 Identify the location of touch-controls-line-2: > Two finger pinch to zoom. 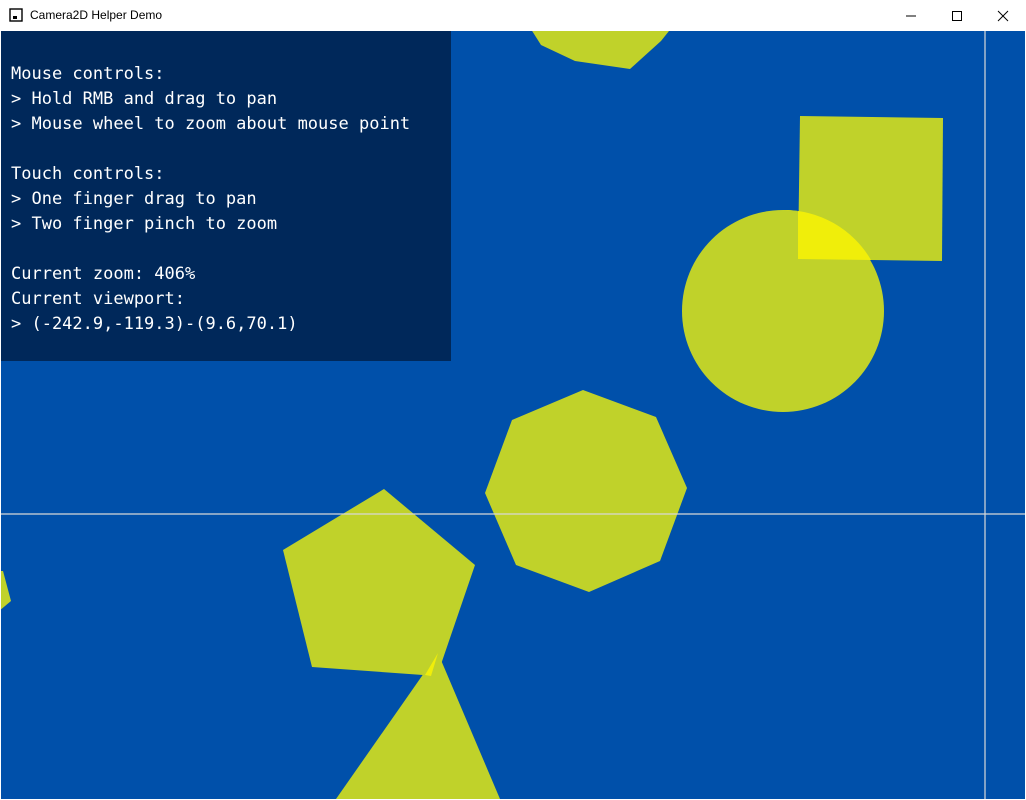
(144, 224).